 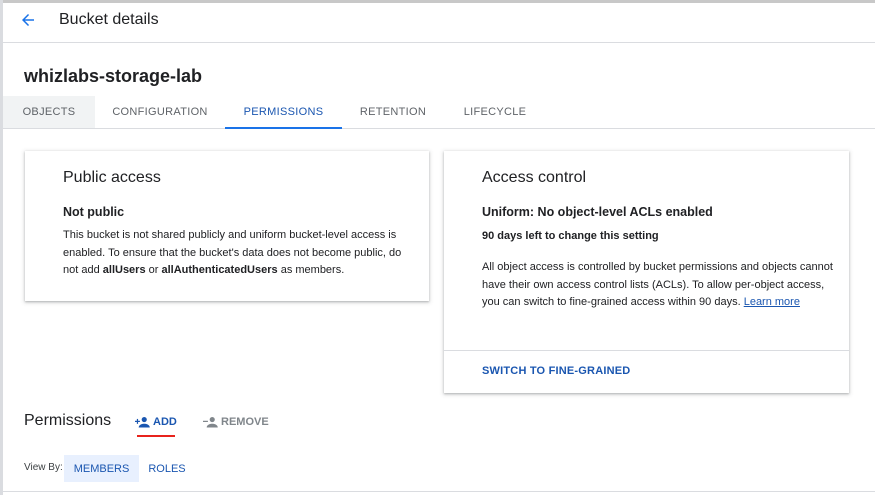 I want to click on page-header: Bucket details, so click(x=439, y=23).